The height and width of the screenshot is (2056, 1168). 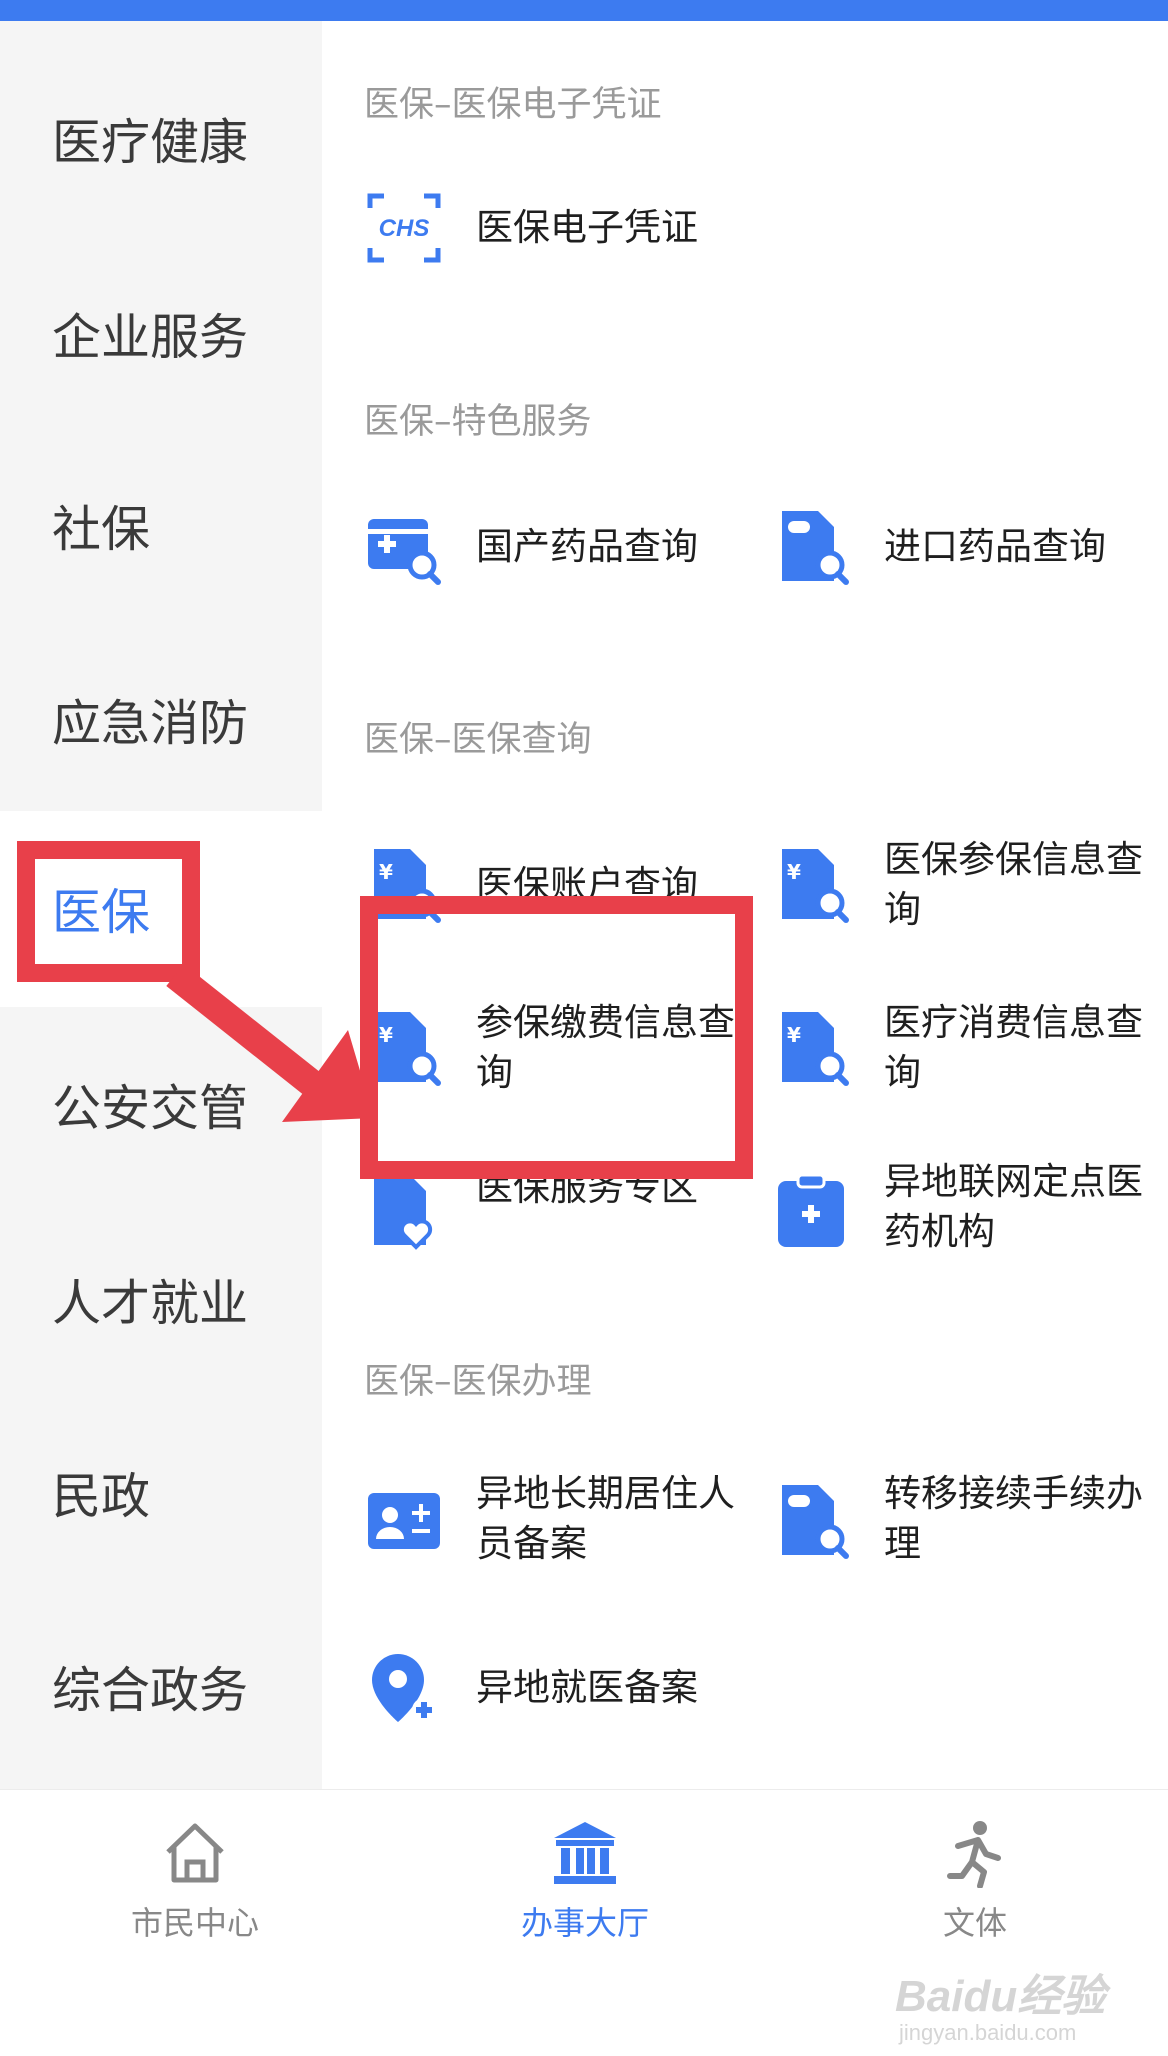 What do you see at coordinates (150, 1686) in the screenshot?
I see `sidebar-item-government-affairs: 综合政务` at bounding box center [150, 1686].